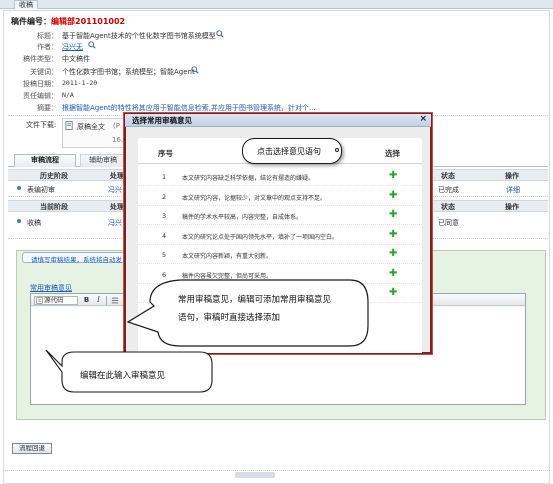  I want to click on opinion-no: 4, so click(164, 235).